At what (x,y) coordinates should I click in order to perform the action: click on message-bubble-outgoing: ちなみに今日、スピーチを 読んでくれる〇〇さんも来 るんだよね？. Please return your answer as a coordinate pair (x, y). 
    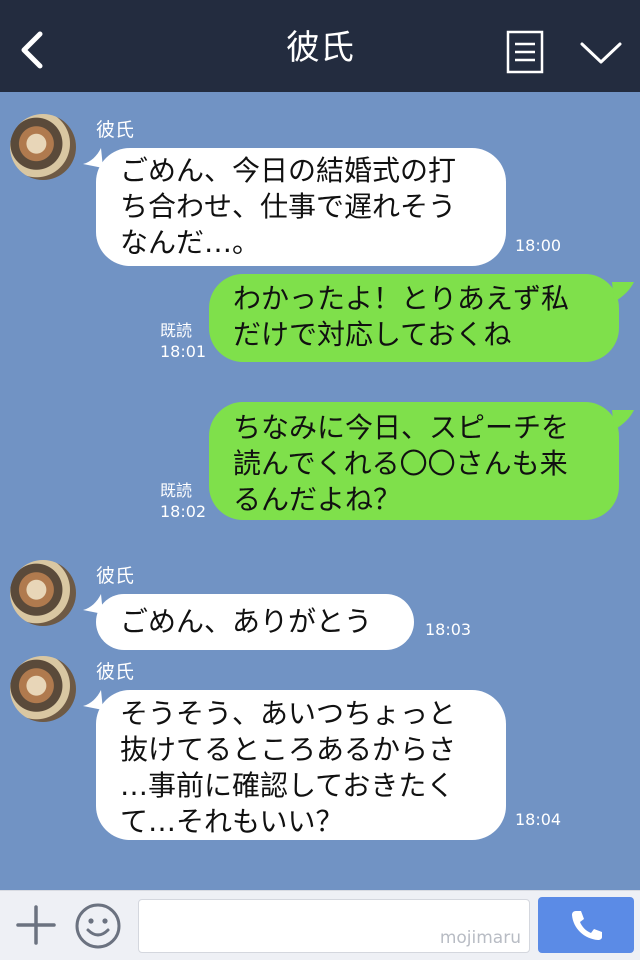
    Looking at the image, I should click on (414, 461).